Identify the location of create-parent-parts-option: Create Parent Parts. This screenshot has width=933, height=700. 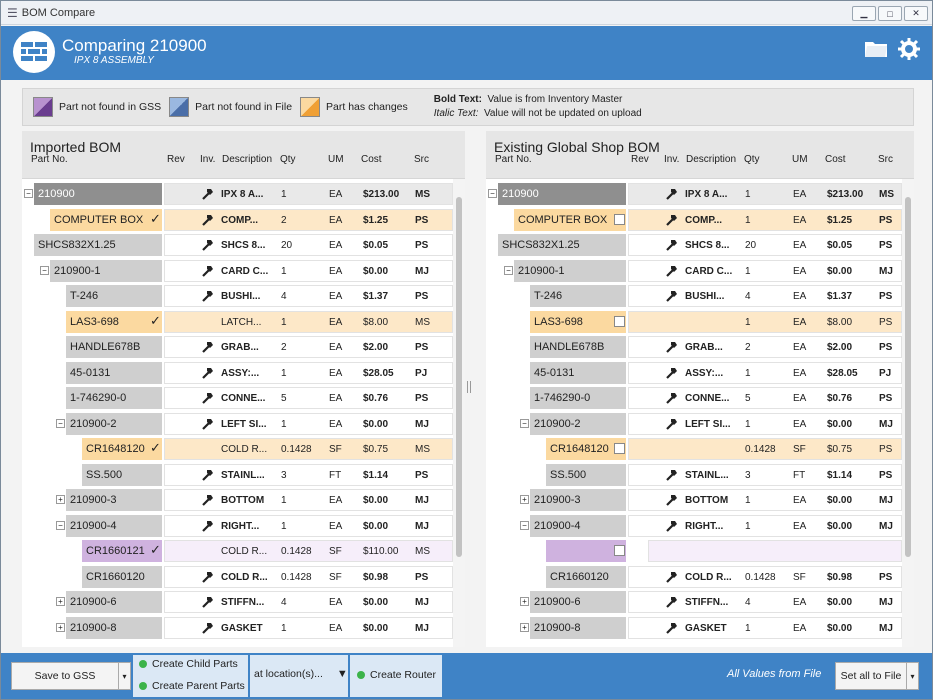
(192, 686).